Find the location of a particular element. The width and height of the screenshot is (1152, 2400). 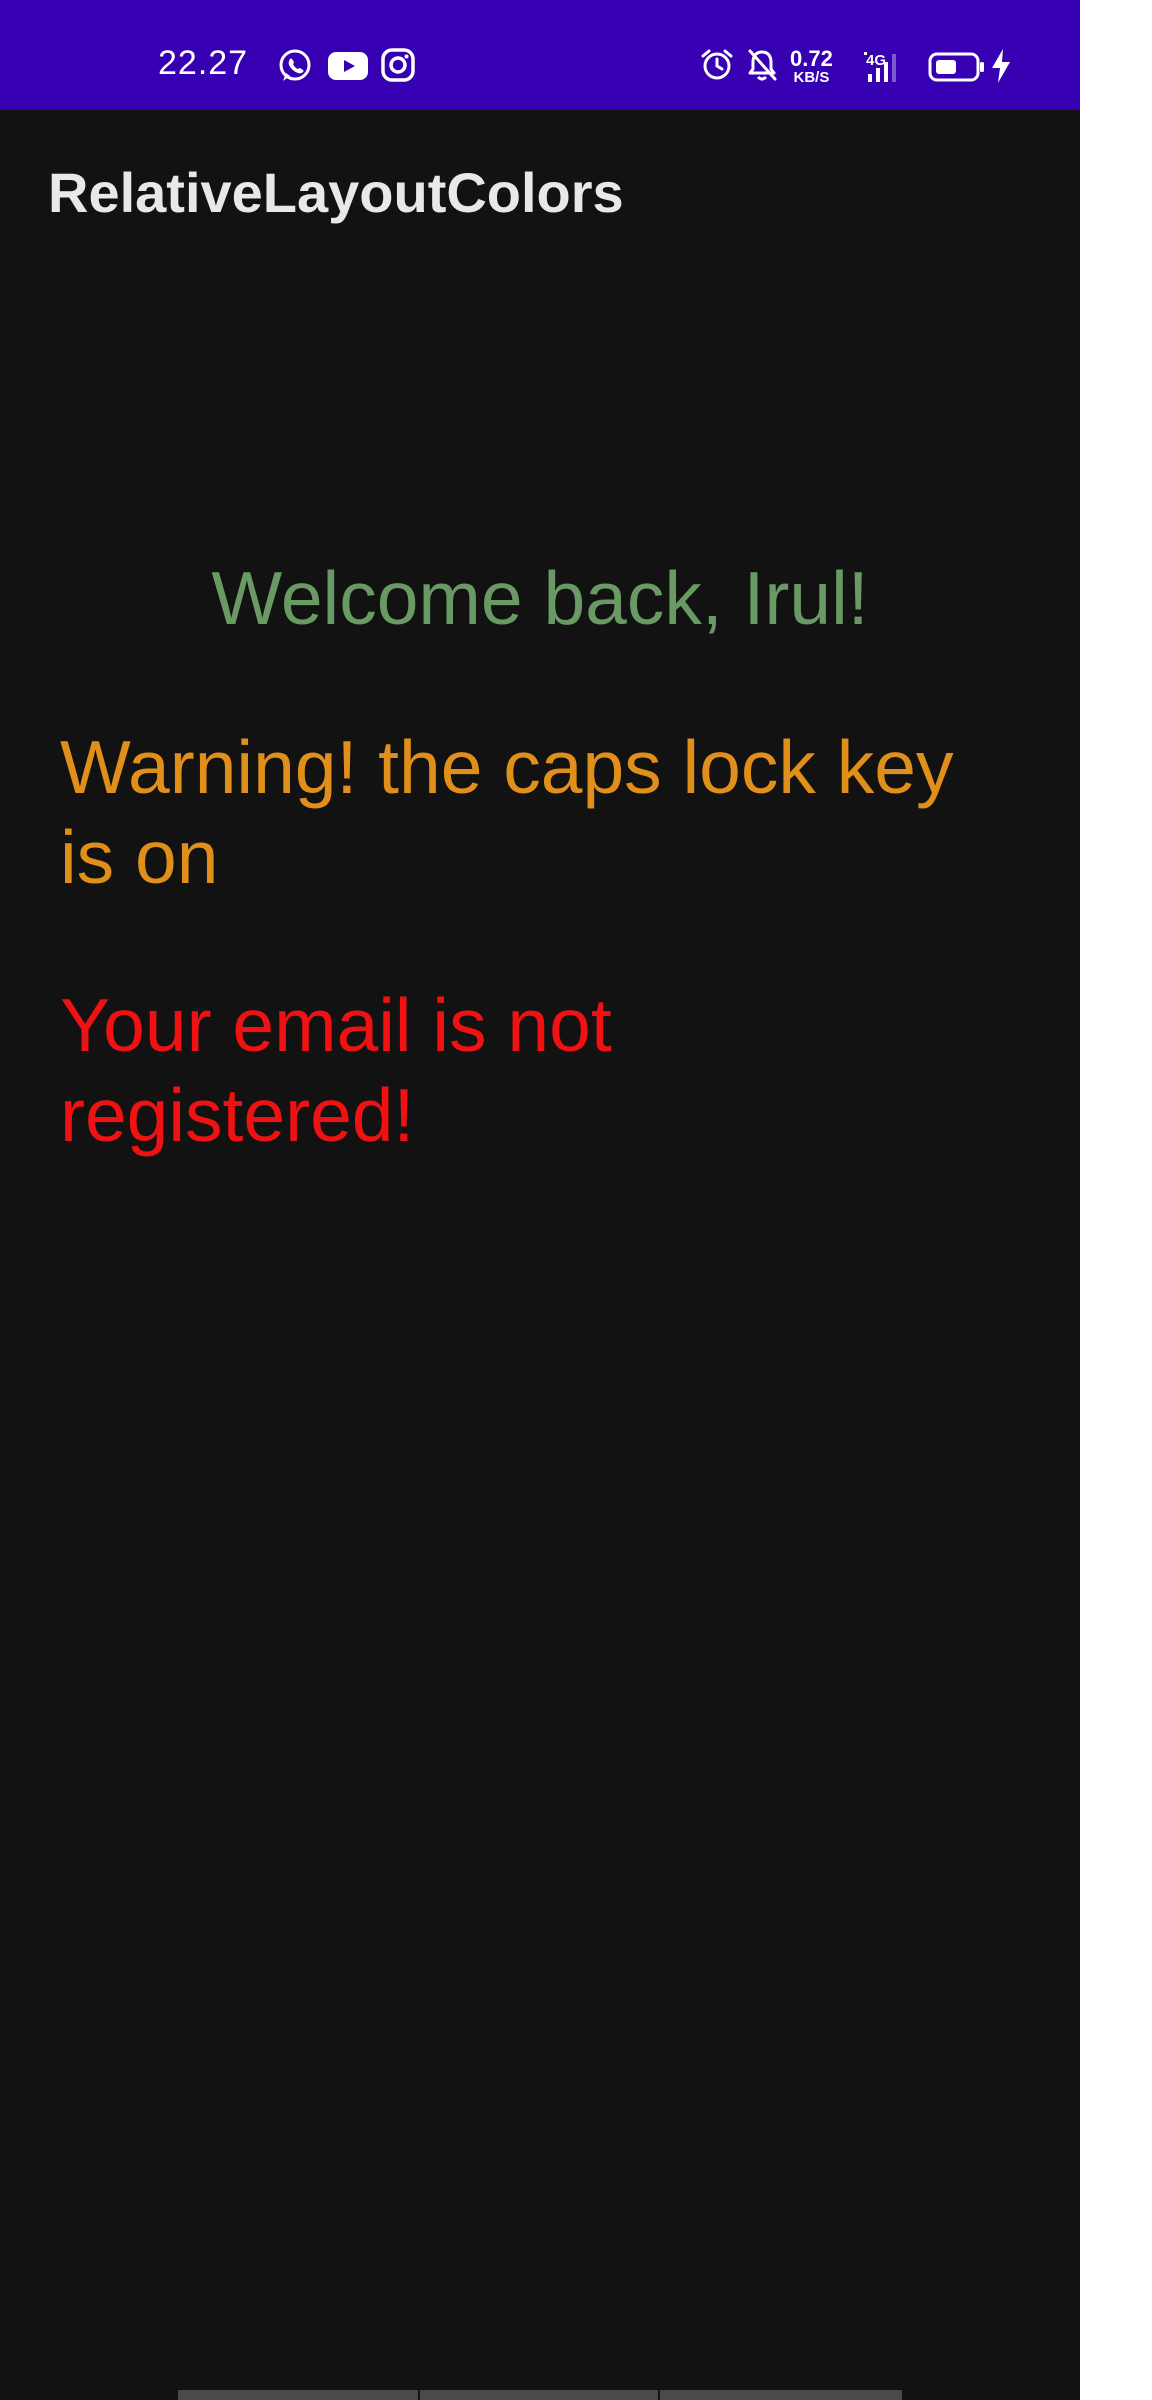

youtube-icon is located at coordinates (348, 66).